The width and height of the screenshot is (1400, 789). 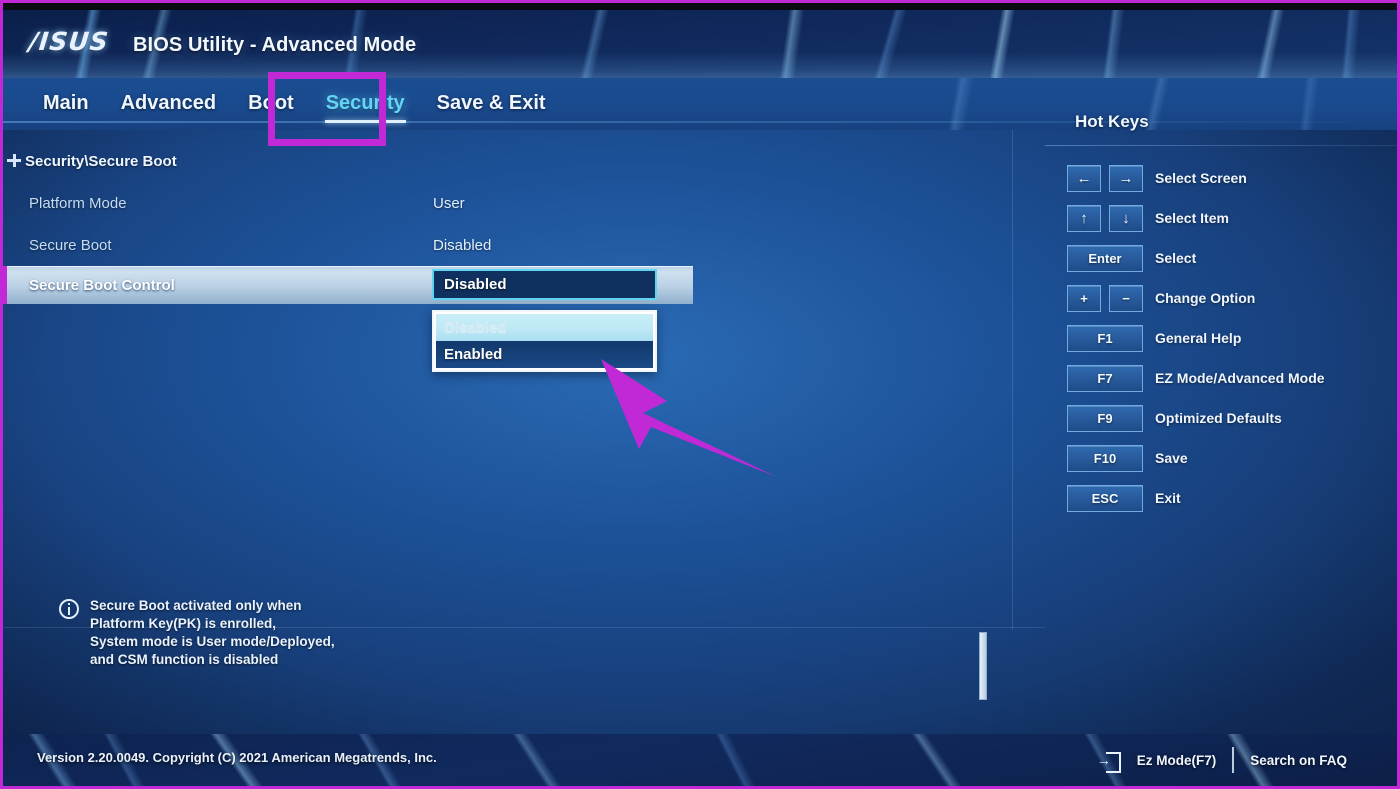 What do you see at coordinates (101, 161) in the screenshot?
I see `breadcrumb-label: Security\Secure Boot` at bounding box center [101, 161].